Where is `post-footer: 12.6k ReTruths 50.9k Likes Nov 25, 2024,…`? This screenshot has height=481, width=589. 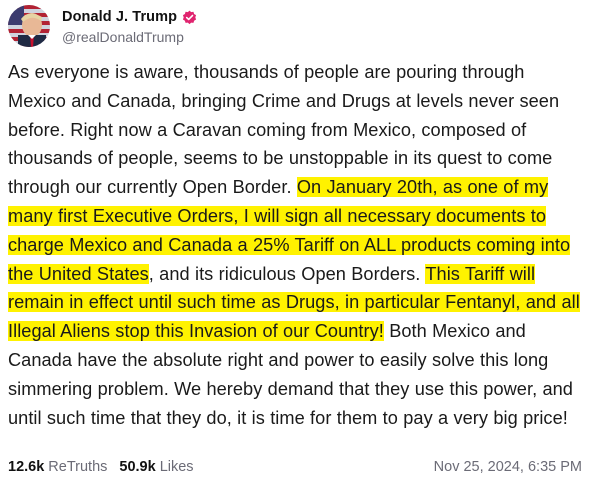 post-footer: 12.6k ReTruths 50.9k Likes Nov 25, 2024,… is located at coordinates (295, 467).